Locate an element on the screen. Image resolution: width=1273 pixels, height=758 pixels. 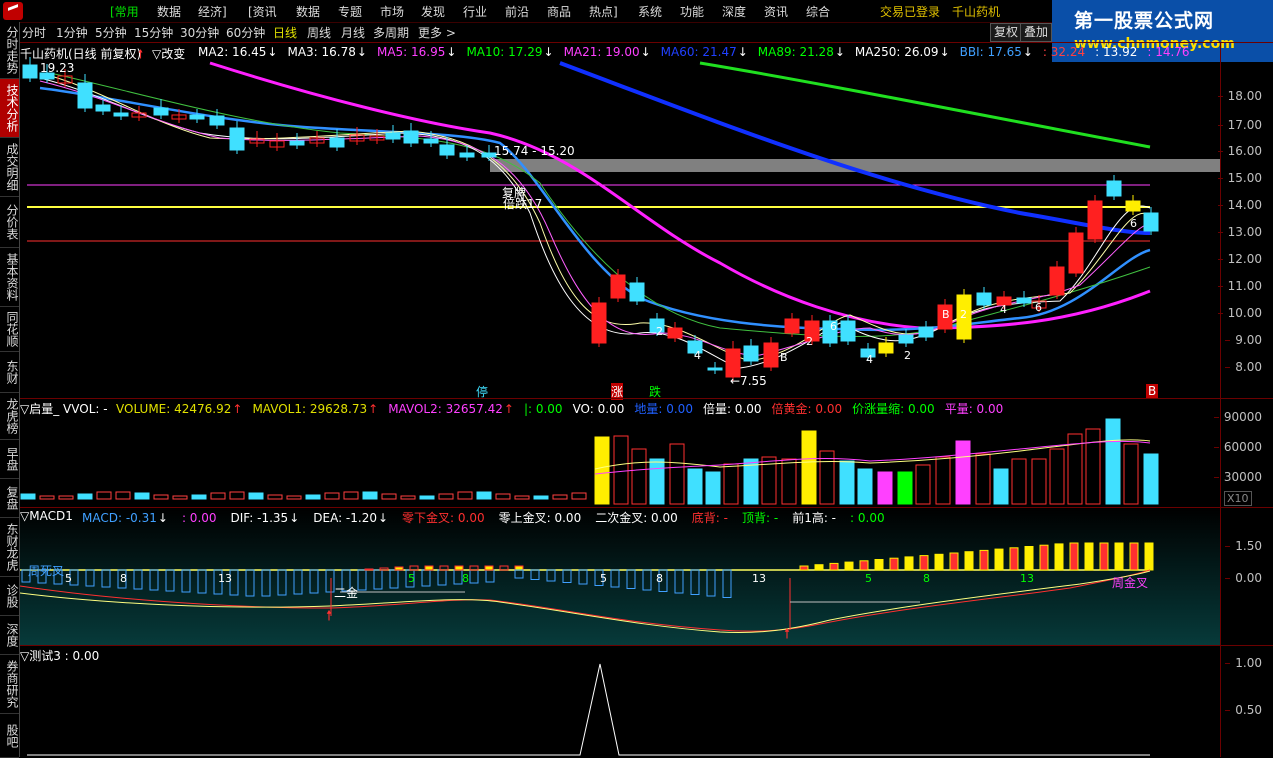
app-logo-icon is located at coordinates (13, 11).